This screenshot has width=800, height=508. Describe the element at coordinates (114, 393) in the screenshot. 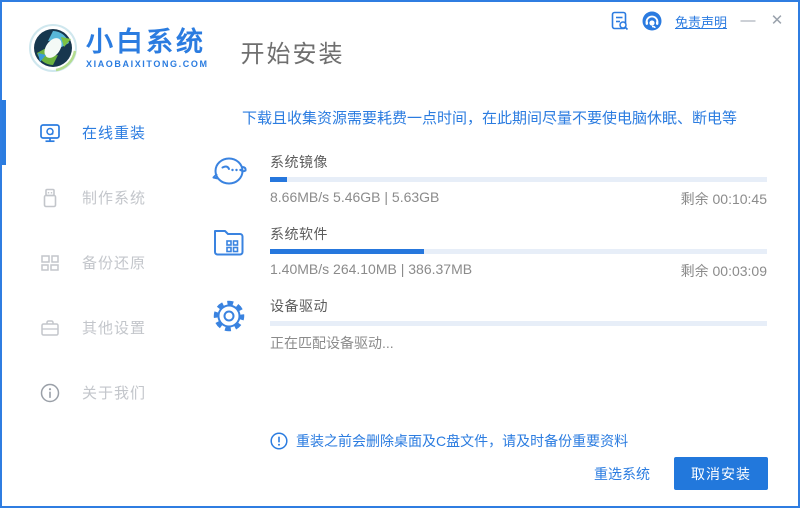

I see `sidebar-item-label: 关于我们` at that location.